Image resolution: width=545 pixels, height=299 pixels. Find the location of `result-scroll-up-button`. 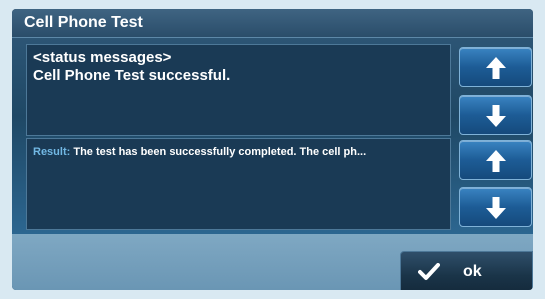

result-scroll-up-button is located at coordinates (495, 160).